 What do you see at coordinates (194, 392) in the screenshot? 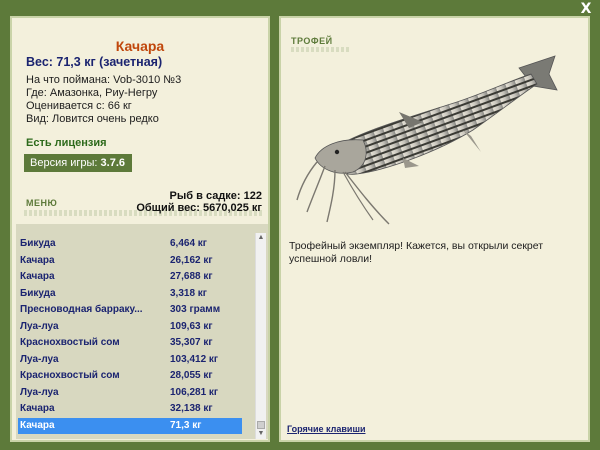
I see `catch-fish-weight: 106,281 кг` at bounding box center [194, 392].